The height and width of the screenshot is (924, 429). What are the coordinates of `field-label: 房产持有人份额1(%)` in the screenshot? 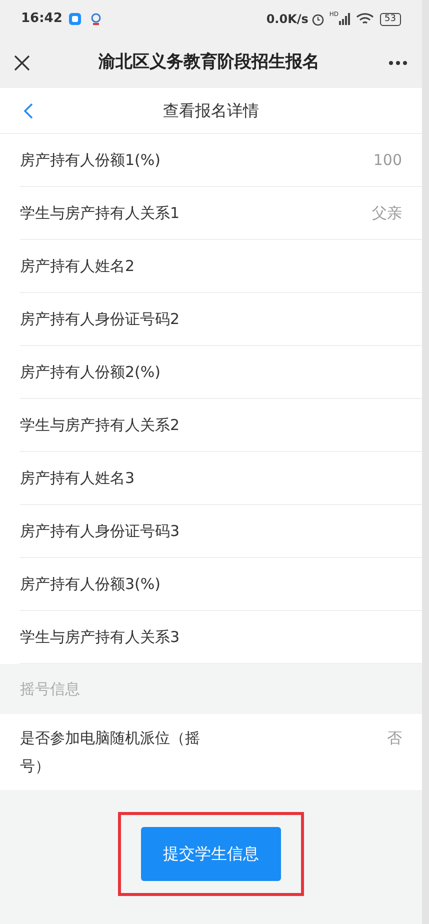 It's located at (91, 160).